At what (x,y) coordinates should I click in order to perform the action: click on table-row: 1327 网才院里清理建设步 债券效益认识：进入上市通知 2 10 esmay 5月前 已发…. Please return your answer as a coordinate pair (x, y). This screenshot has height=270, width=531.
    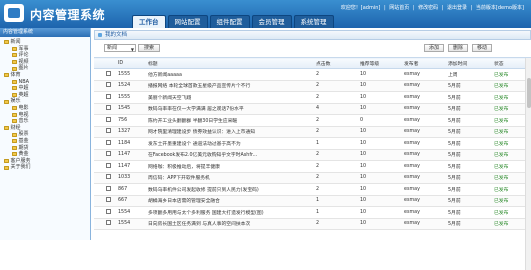
    Looking at the image, I should click on (312, 132).